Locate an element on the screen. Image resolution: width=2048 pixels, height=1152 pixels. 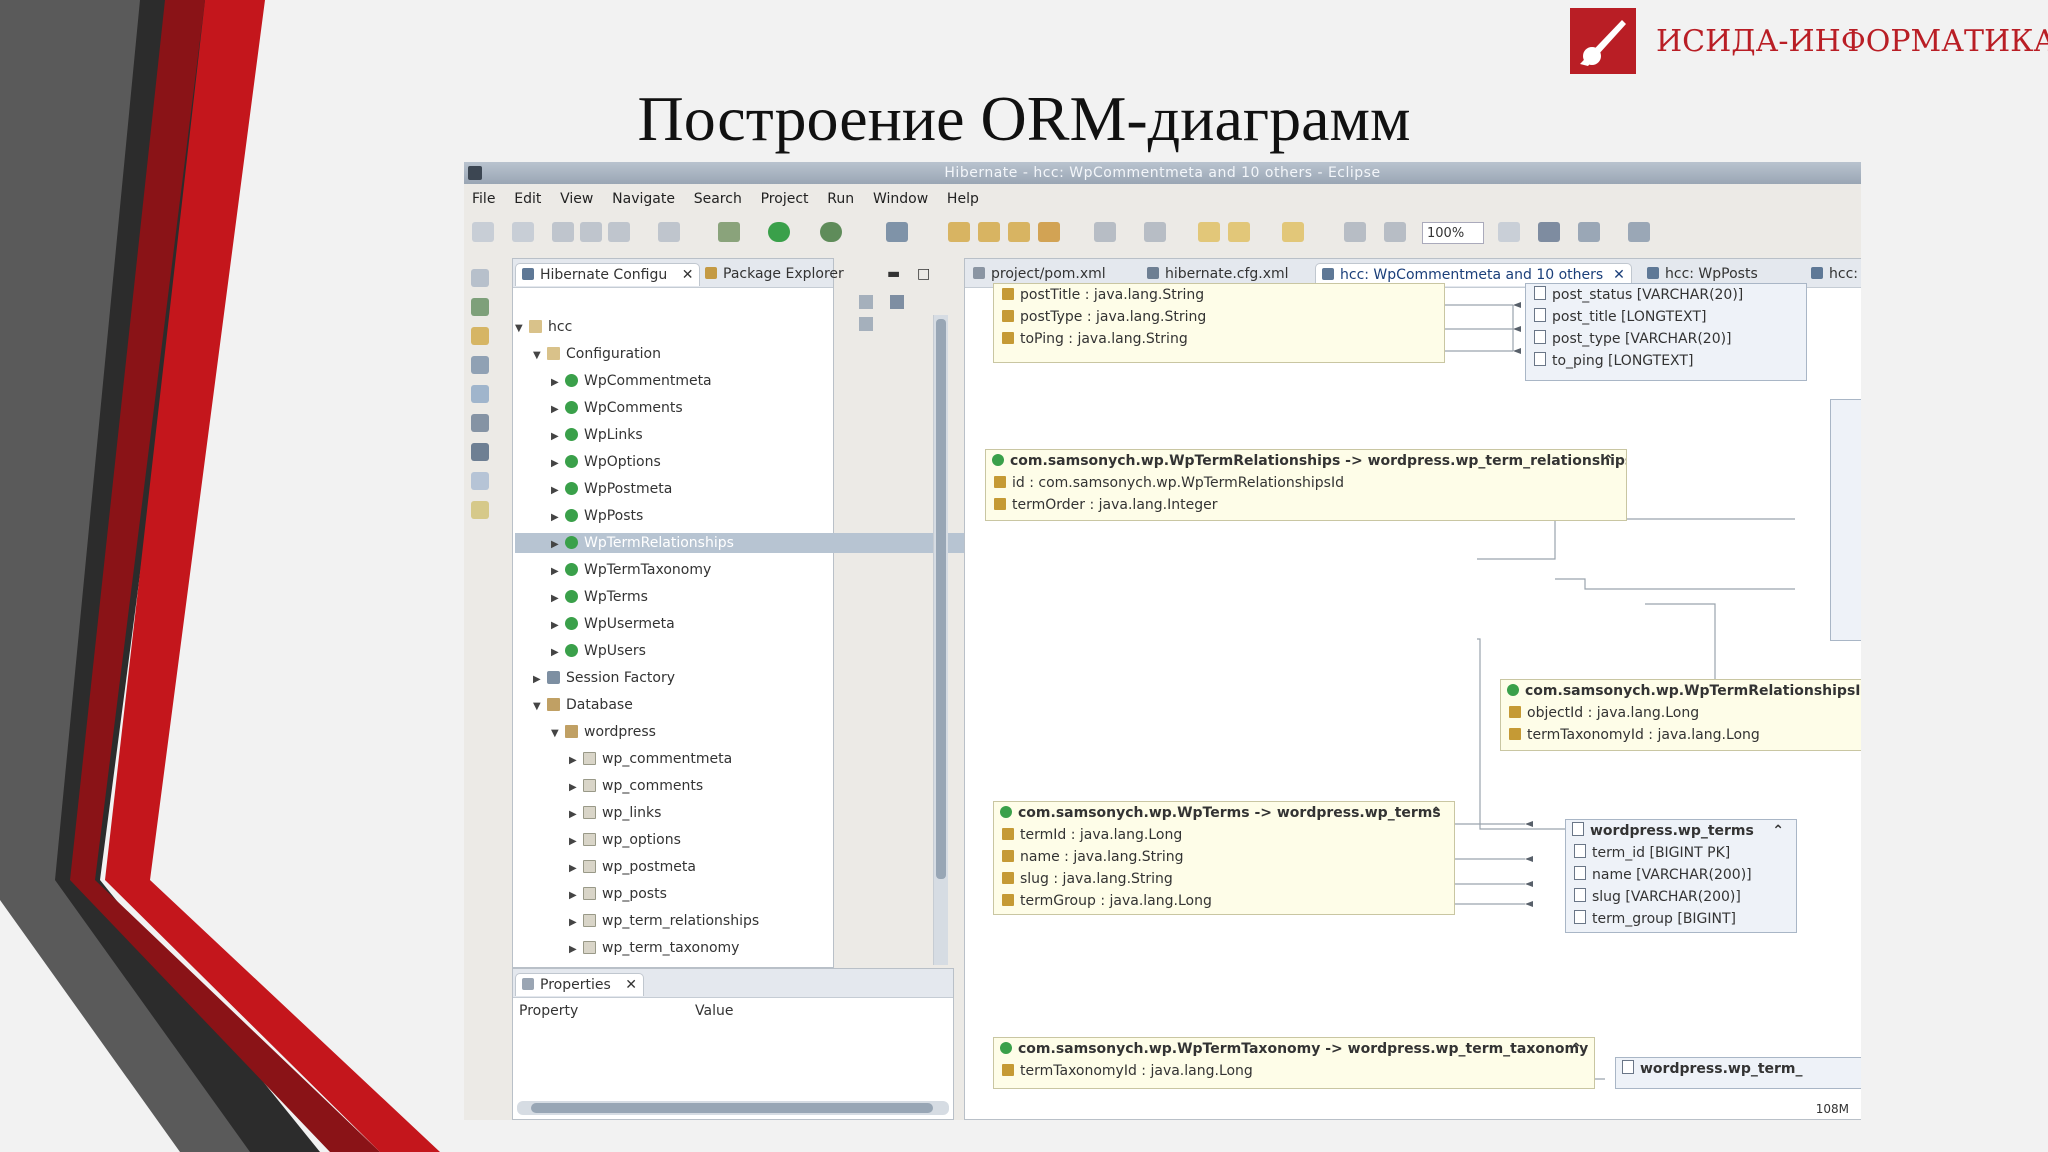
tree-item: ▶ wp_links is located at coordinates (615, 813).